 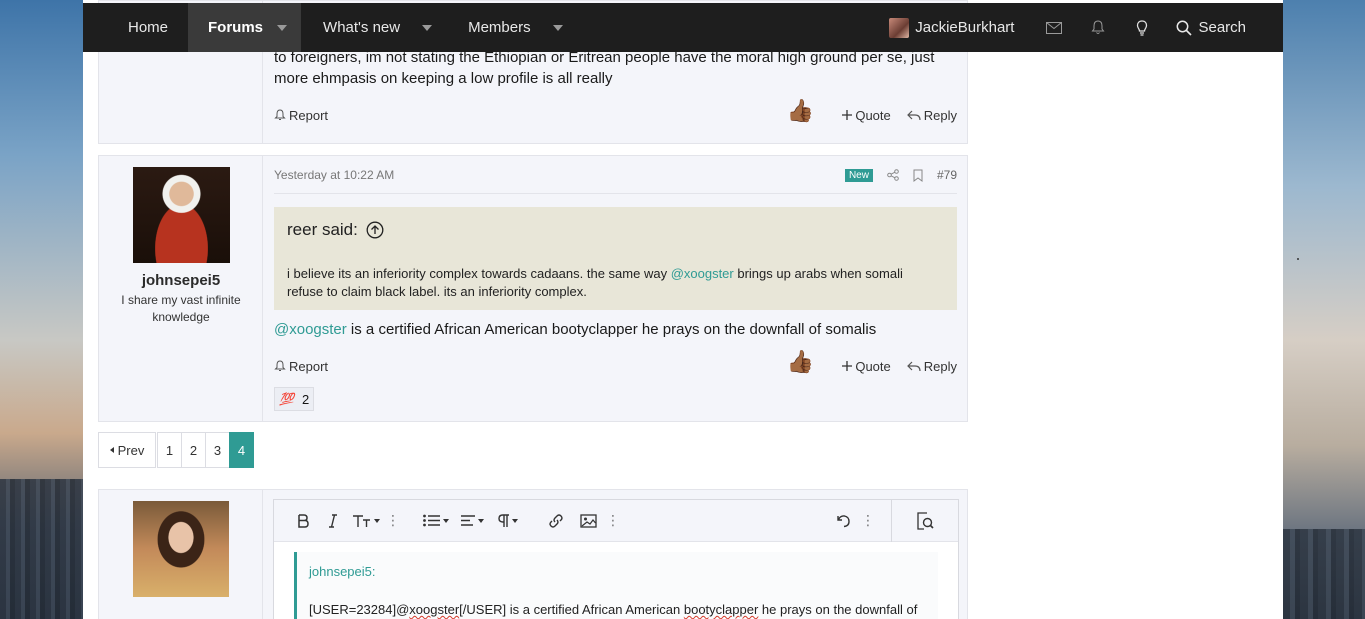 I want to click on bookmark-icon, so click(x=918, y=175).